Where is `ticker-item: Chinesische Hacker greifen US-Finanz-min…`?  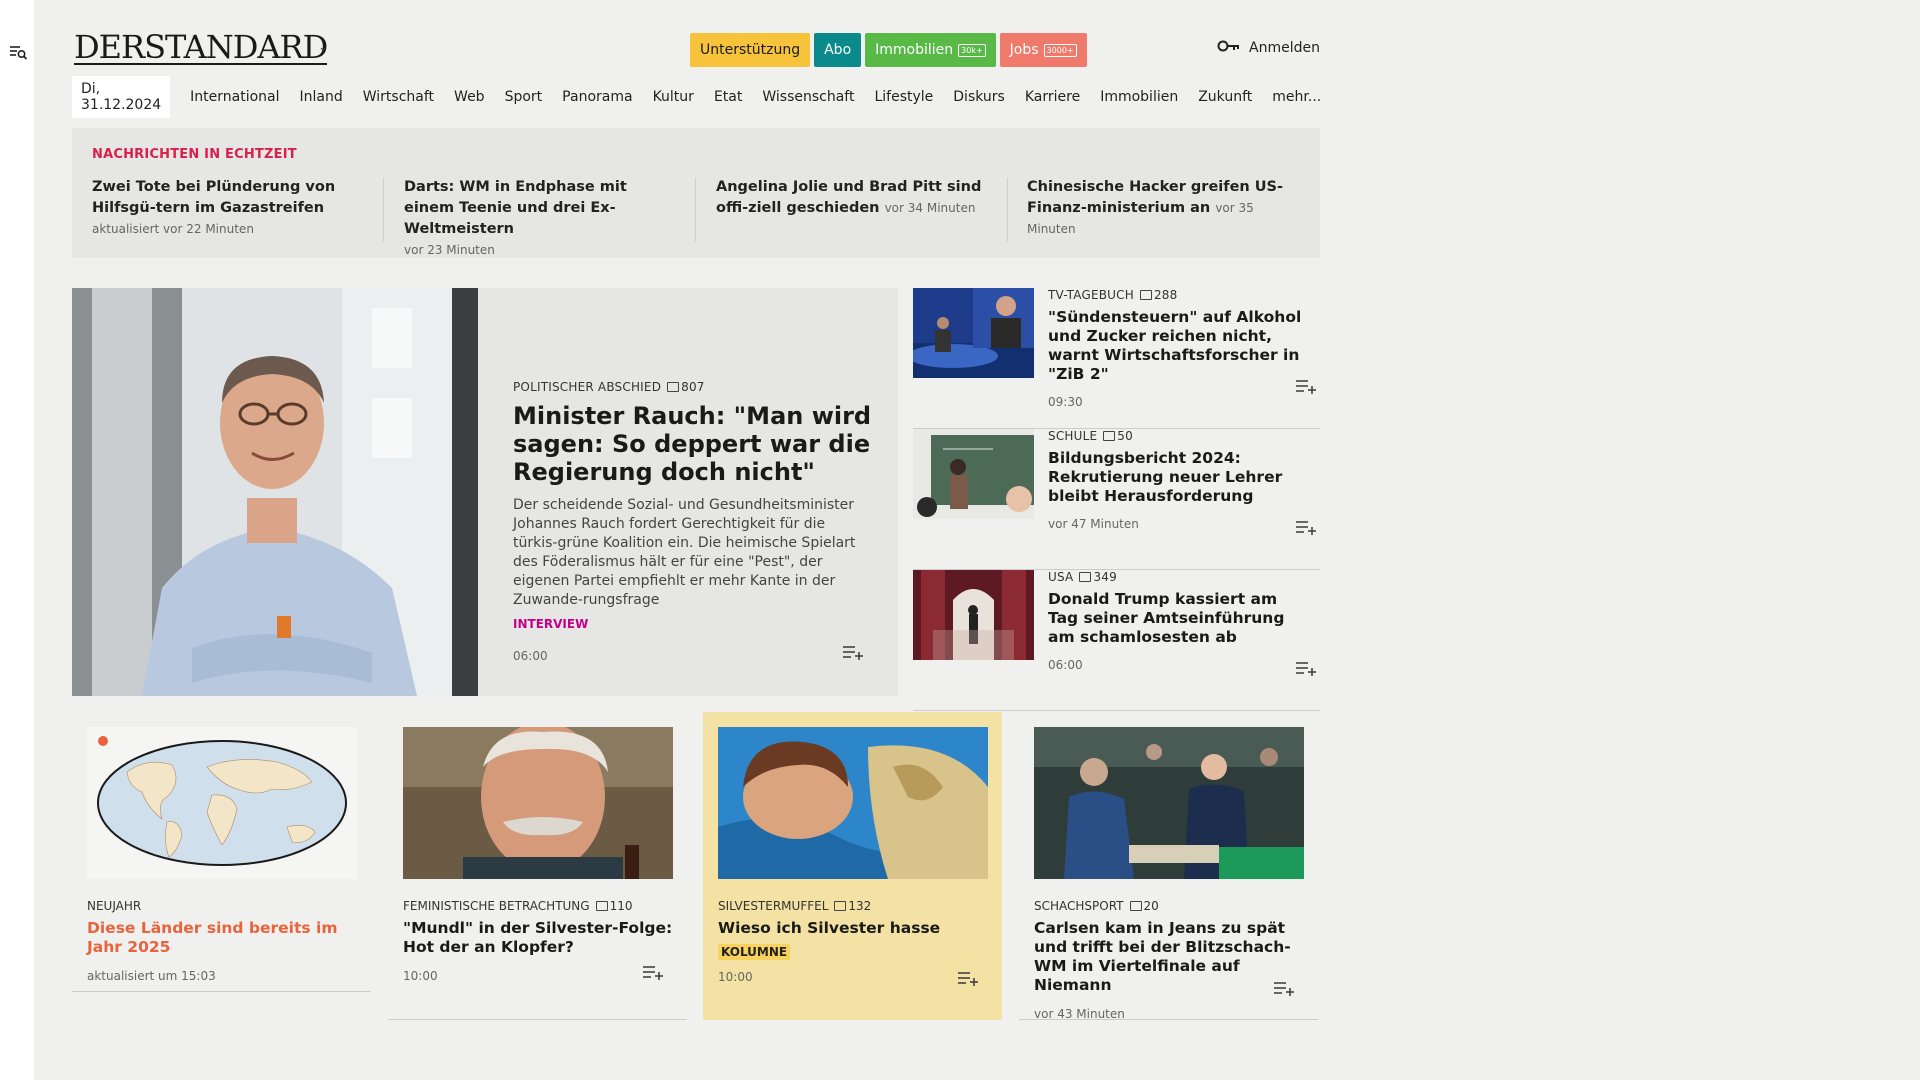
ticker-item: Chinesische Hacker greifen US-Finanz-min… is located at coordinates (1164, 208).